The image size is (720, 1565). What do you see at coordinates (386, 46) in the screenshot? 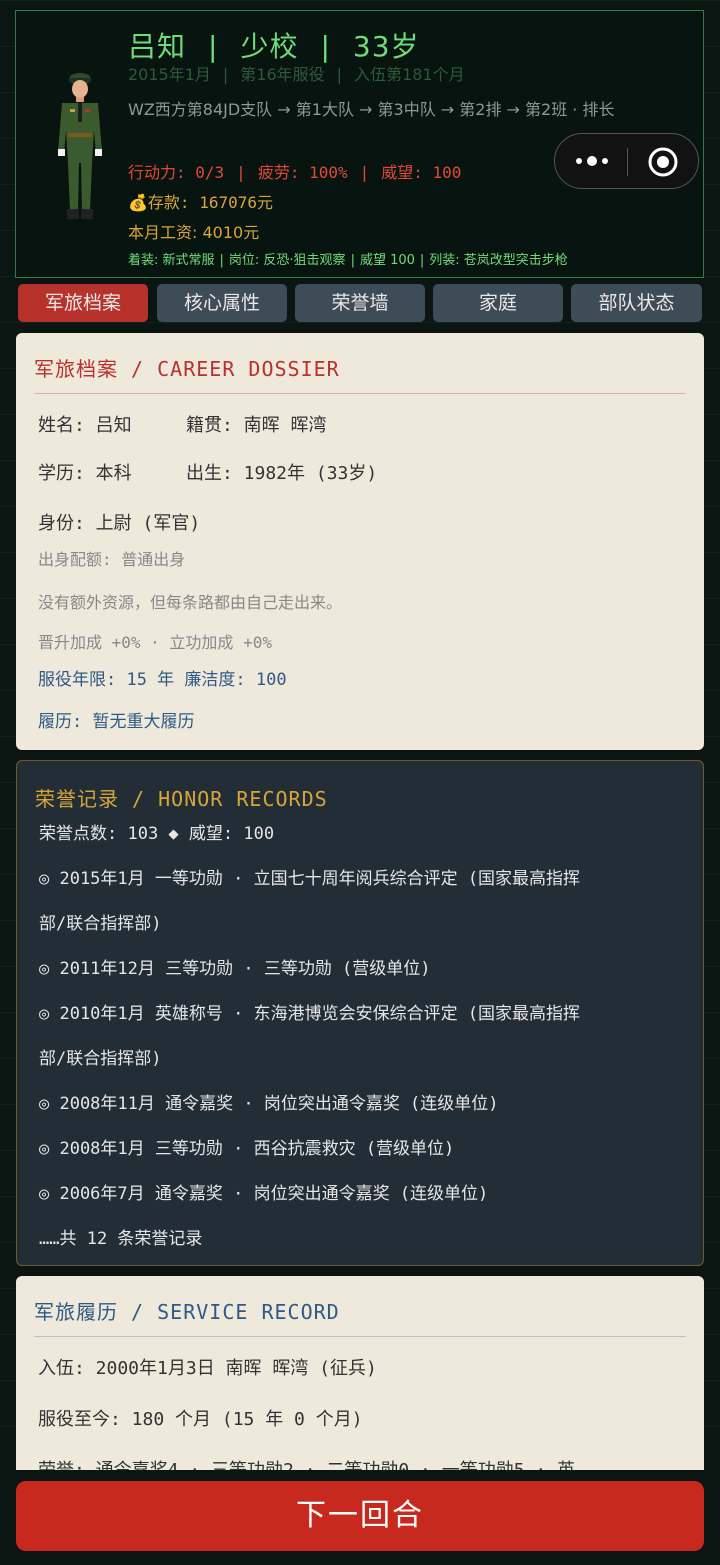
I see `profile-age: 33岁` at bounding box center [386, 46].